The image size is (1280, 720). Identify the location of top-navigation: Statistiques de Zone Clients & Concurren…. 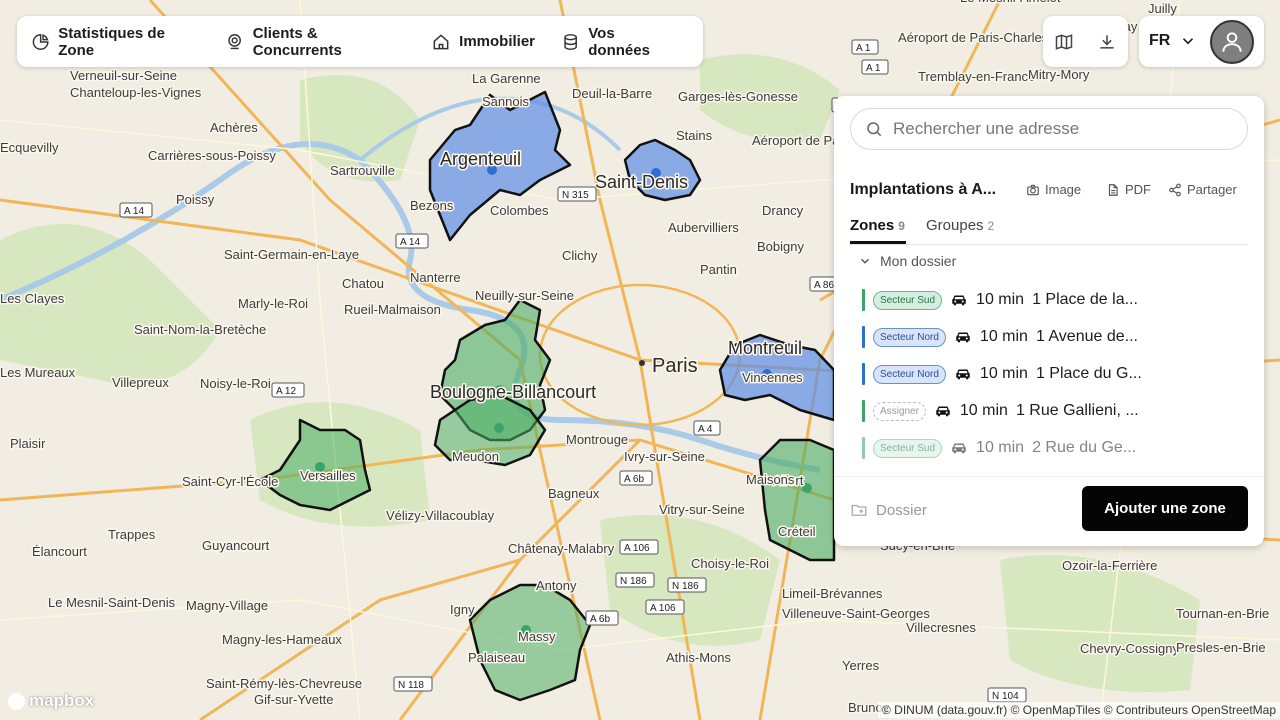
(360, 41).